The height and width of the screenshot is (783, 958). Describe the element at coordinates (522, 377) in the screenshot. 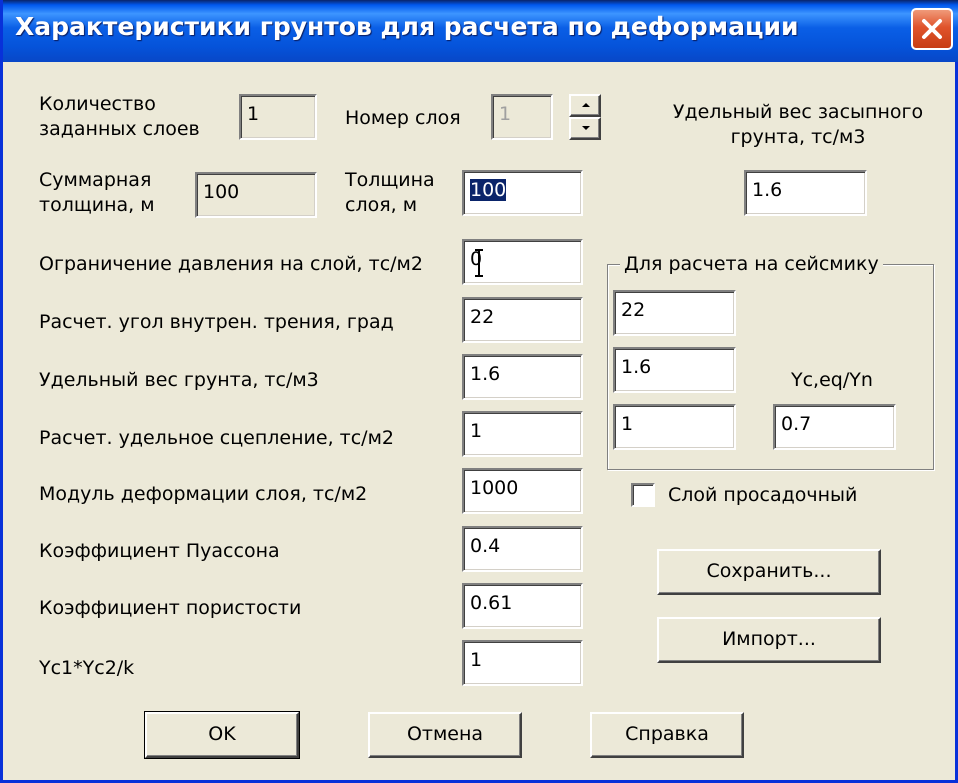

I see `soil-weight-input: 1.6` at that location.